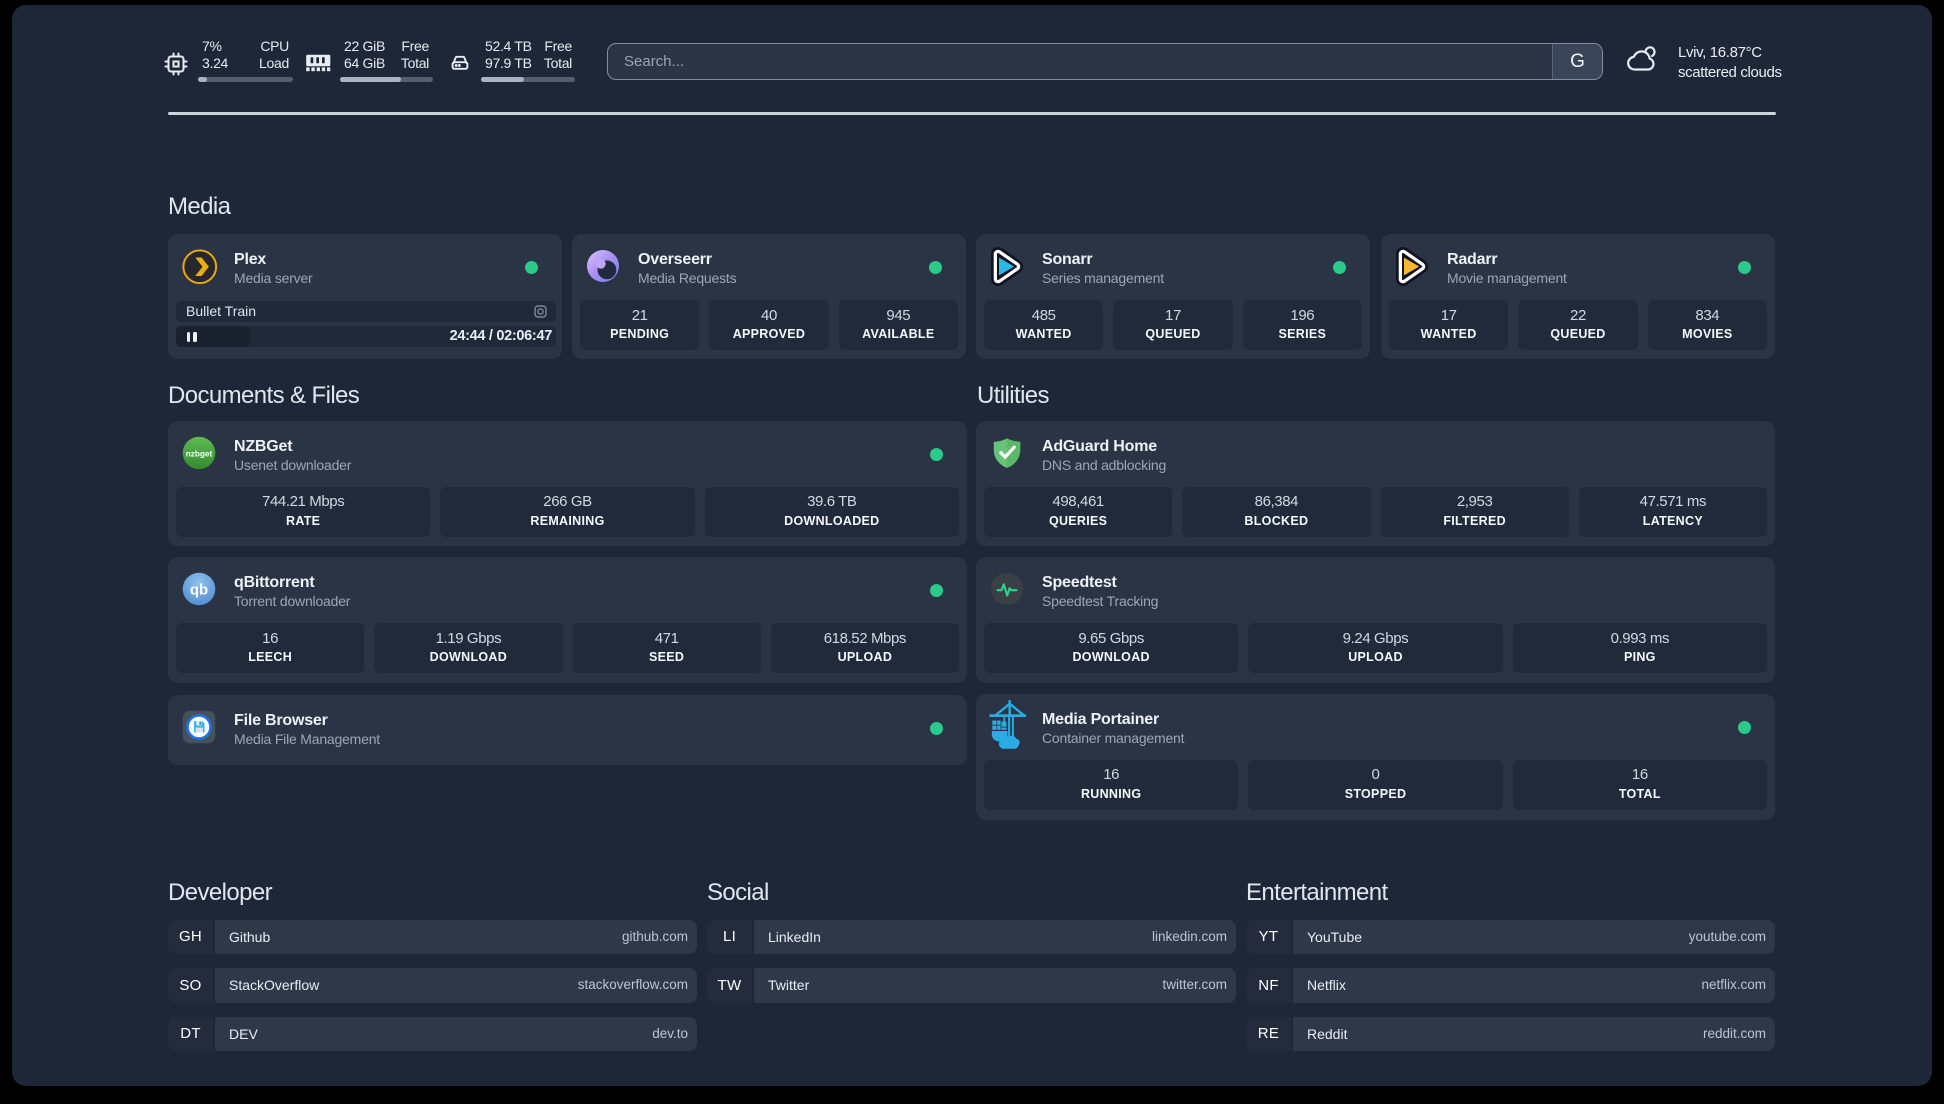  What do you see at coordinates (199, 453) in the screenshot?
I see `svg-text: nzbget` at bounding box center [199, 453].